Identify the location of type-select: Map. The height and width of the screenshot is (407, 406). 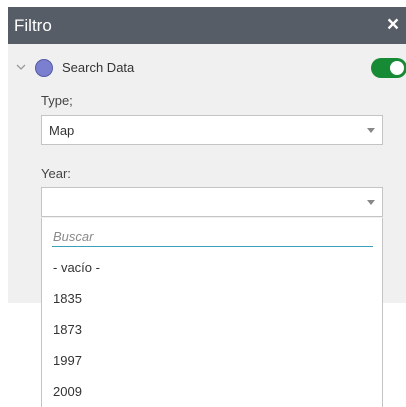
(212, 130).